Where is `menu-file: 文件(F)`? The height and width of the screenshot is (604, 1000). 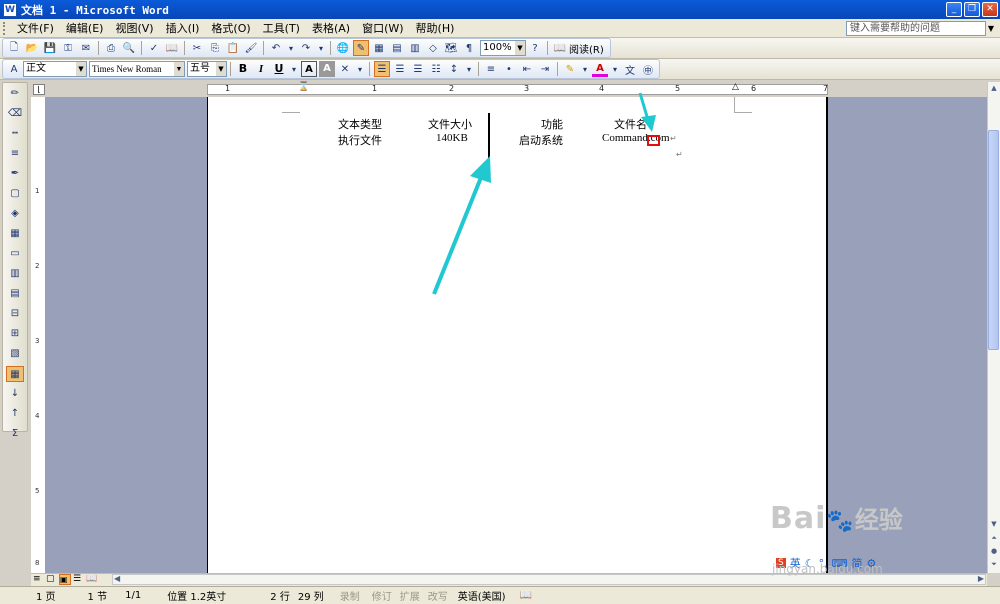
menu-file: 文件(F) is located at coordinates (35, 28).